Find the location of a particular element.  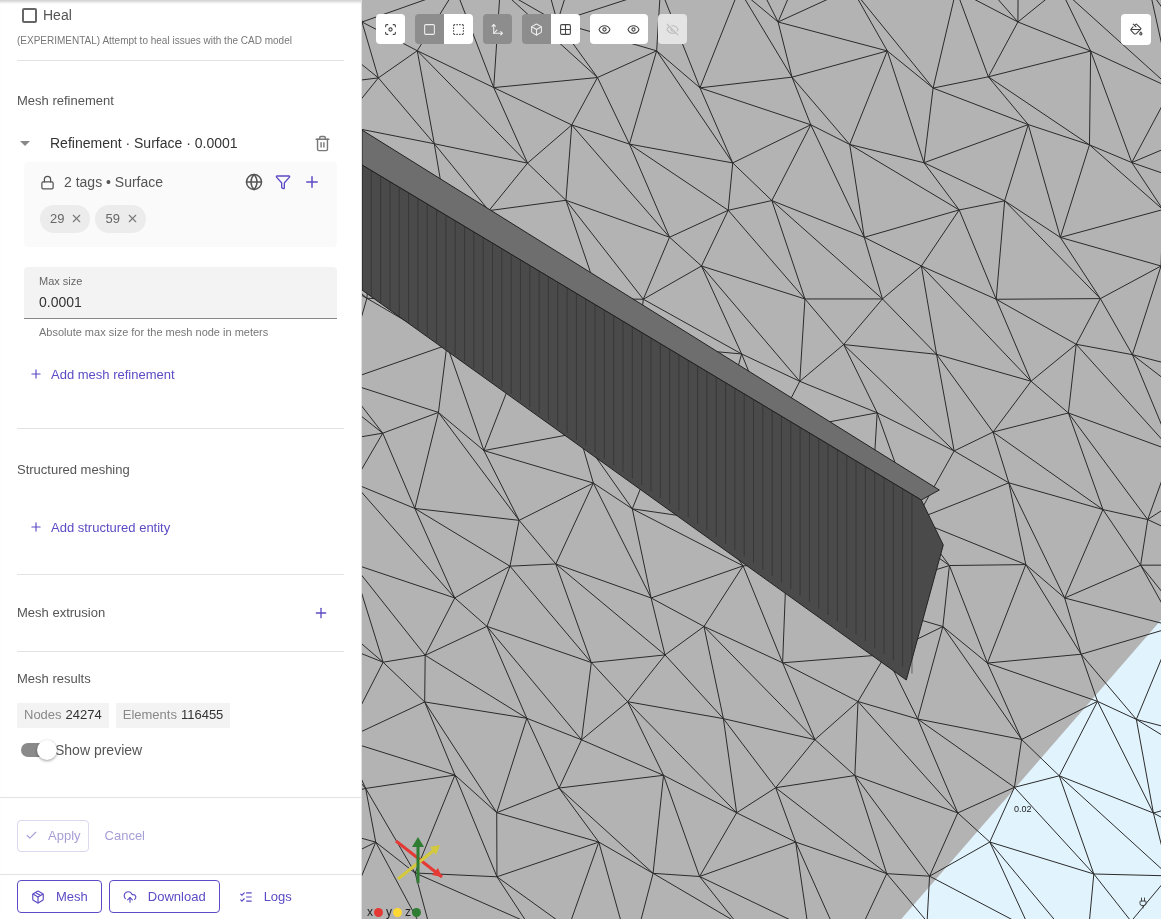

tag-chip: 59 is located at coordinates (120, 218).